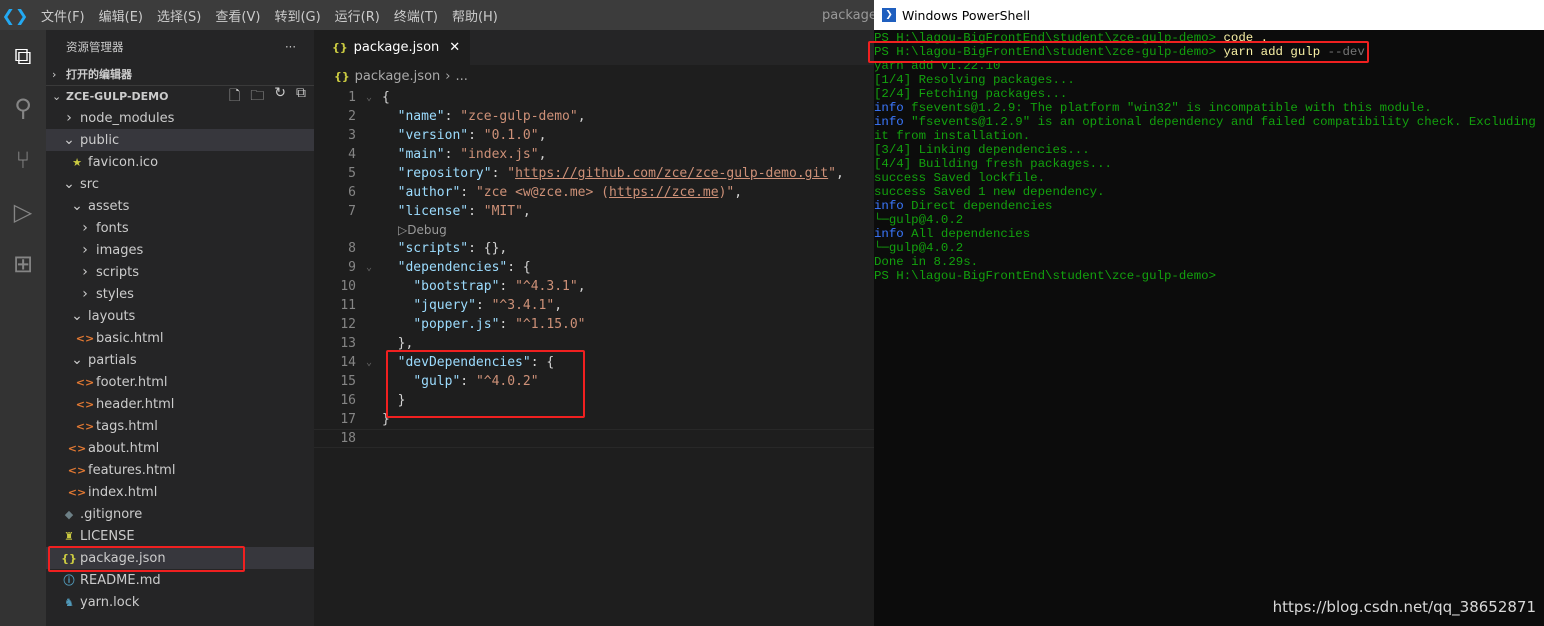 The height and width of the screenshot is (626, 1544). What do you see at coordinates (23, 108) in the screenshot?
I see `search-icon: ⚲` at bounding box center [23, 108].